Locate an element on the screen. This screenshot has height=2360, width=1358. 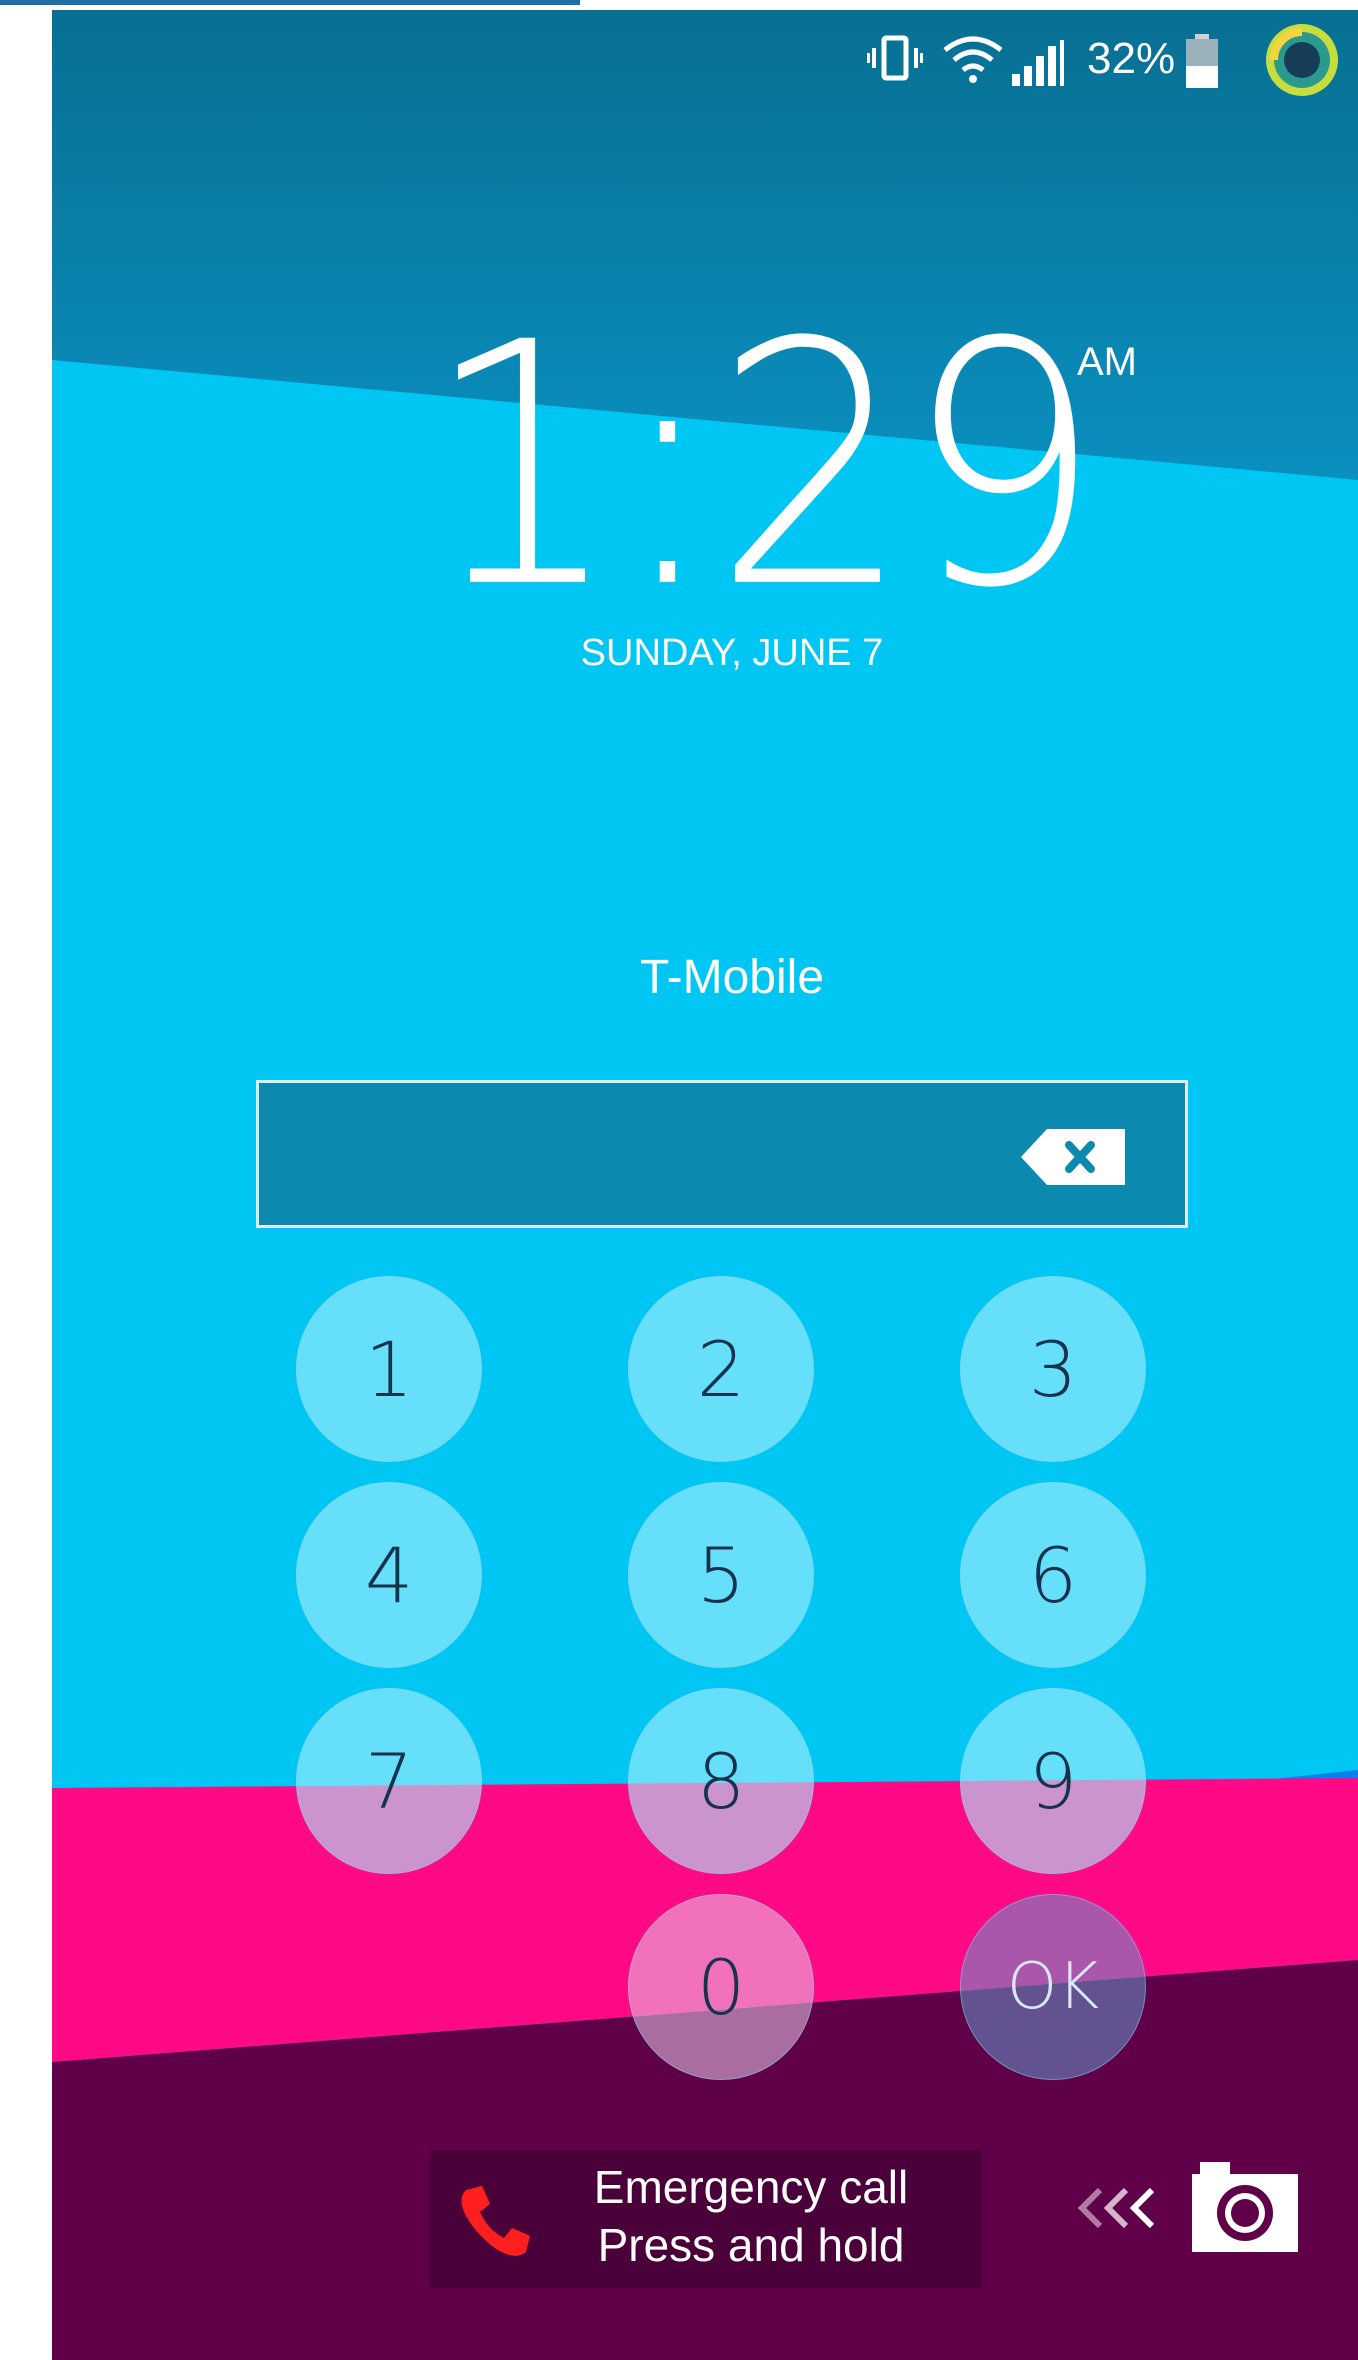
emergency-call-label: Emergency call is located at coordinates (751, 2187).